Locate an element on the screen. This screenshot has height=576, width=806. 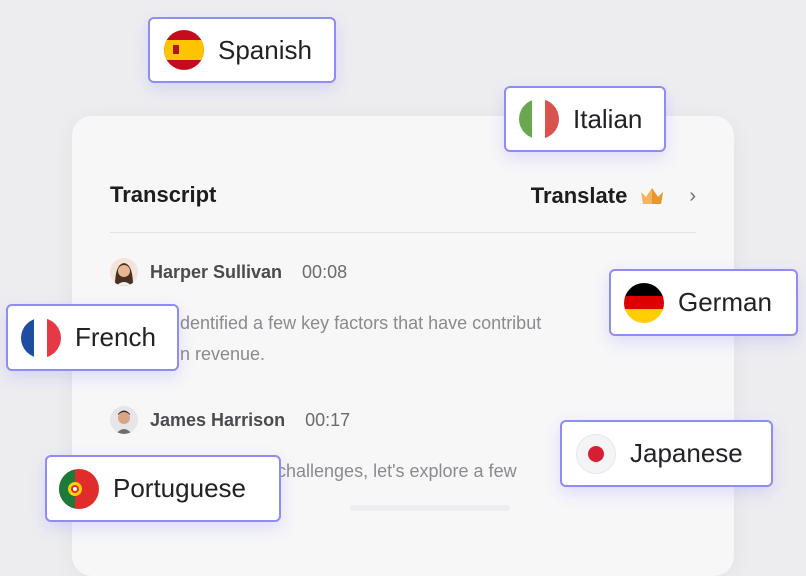
language-chip-german: German is located at coordinates (703, 302).